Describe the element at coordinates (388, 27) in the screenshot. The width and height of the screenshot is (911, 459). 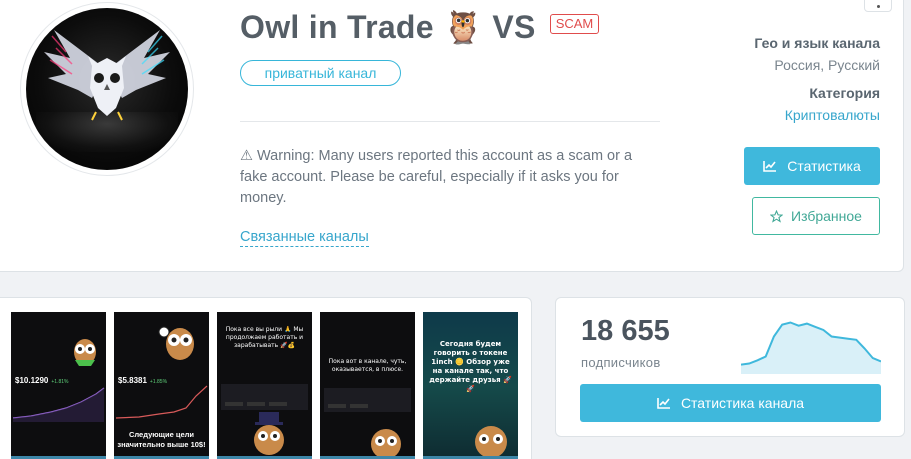
I see `channel-title: Owl in Trade 🦉 VS` at that location.